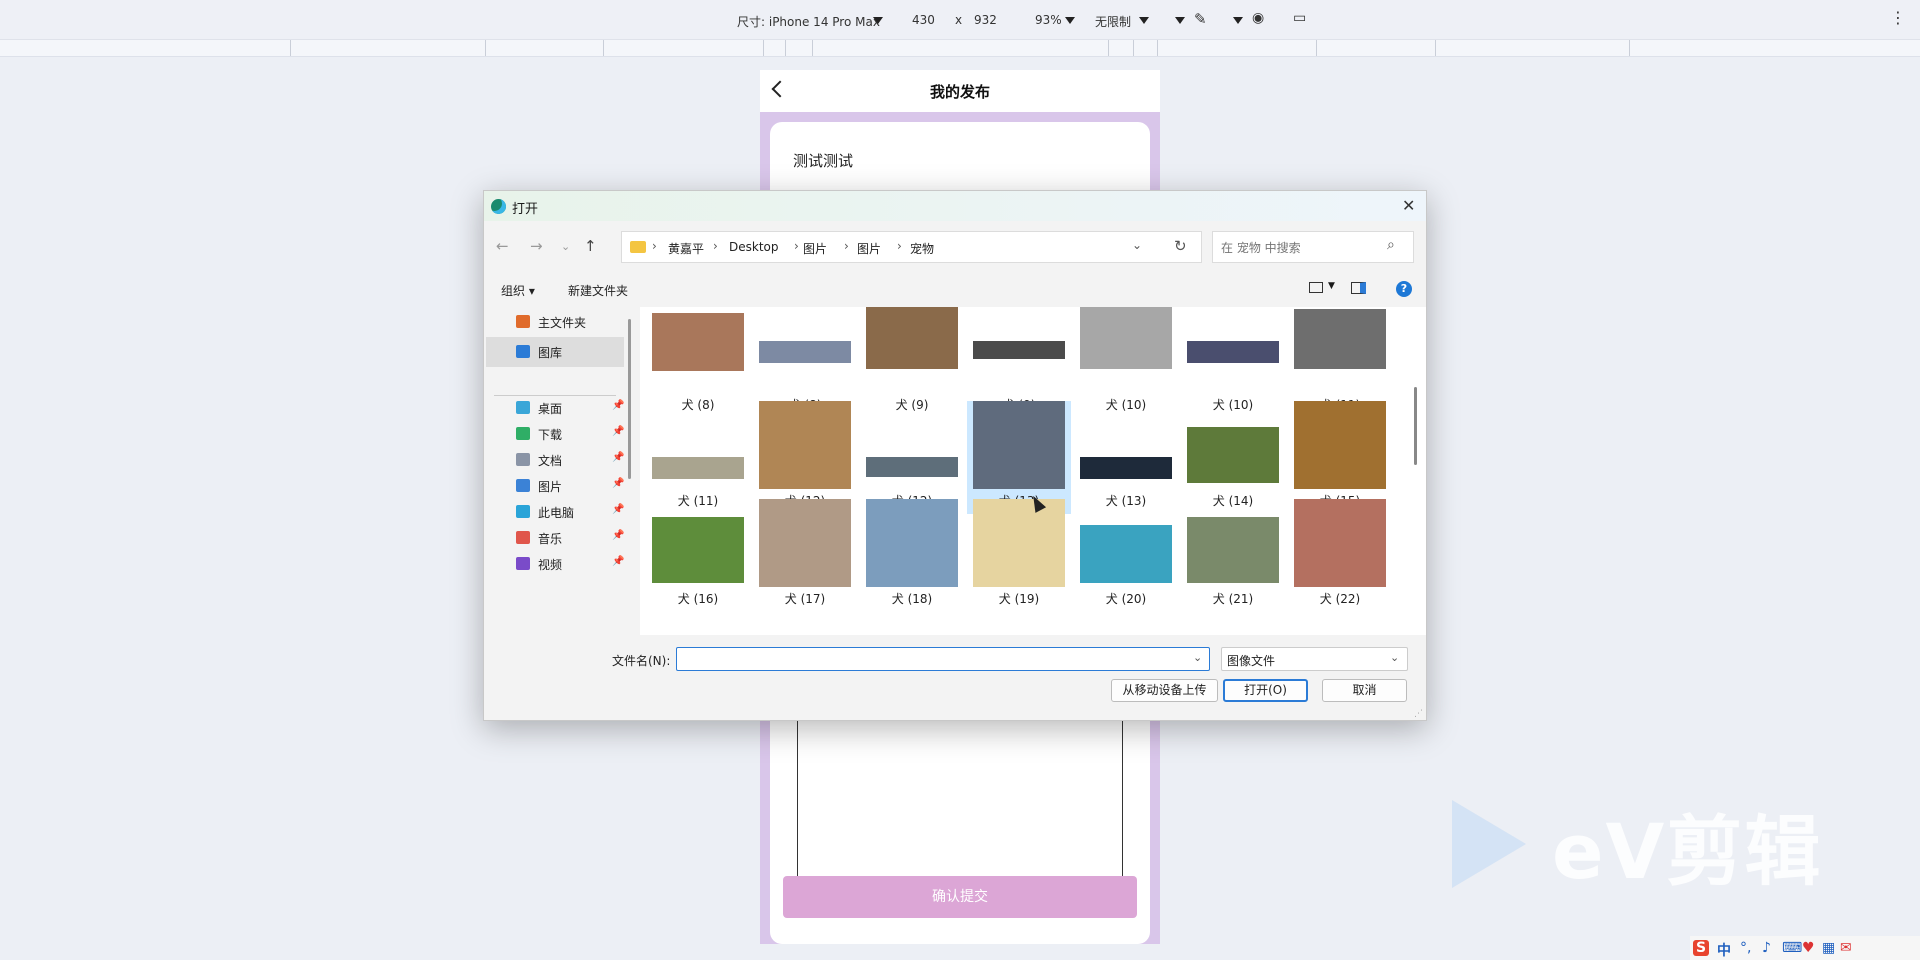  What do you see at coordinates (1701, 948) in the screenshot?
I see `sogou-ime-icon: S` at bounding box center [1701, 948].